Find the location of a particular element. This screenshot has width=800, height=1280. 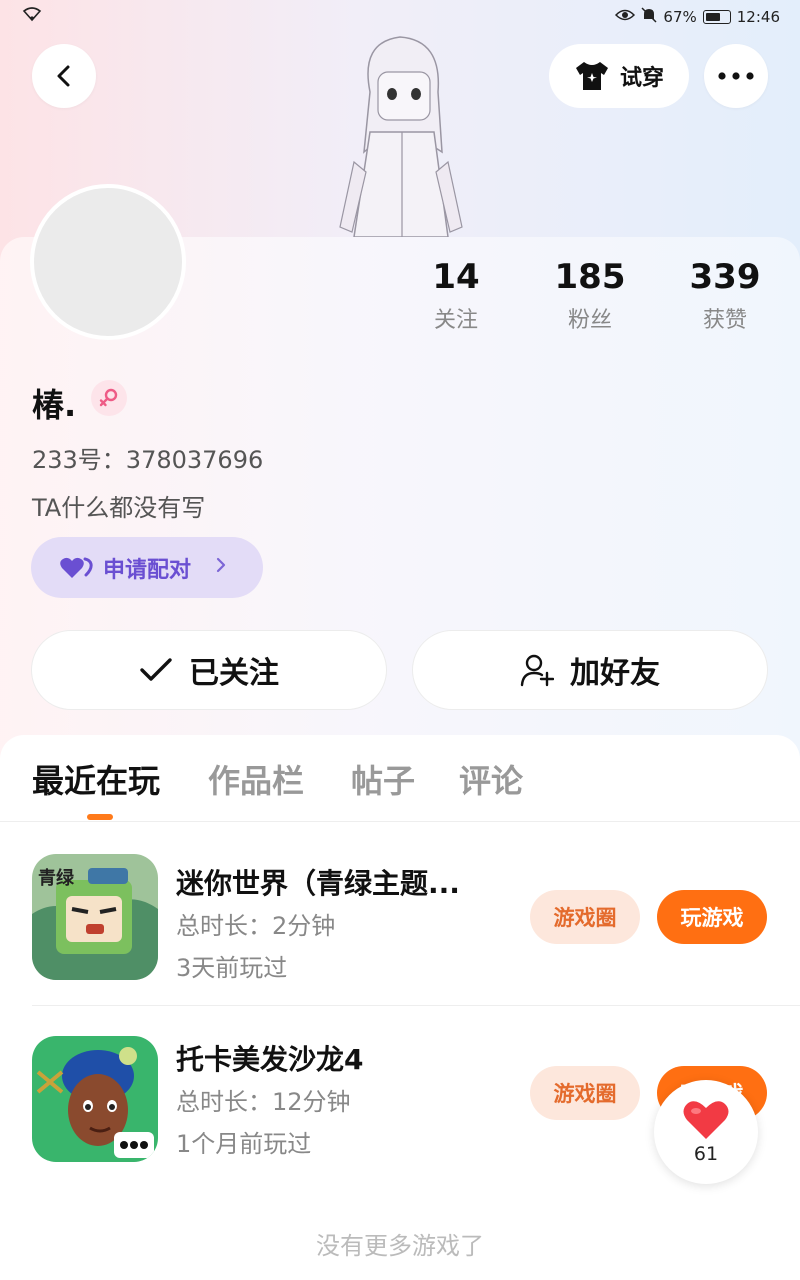

following-count: 14 is located at coordinates (456, 277).